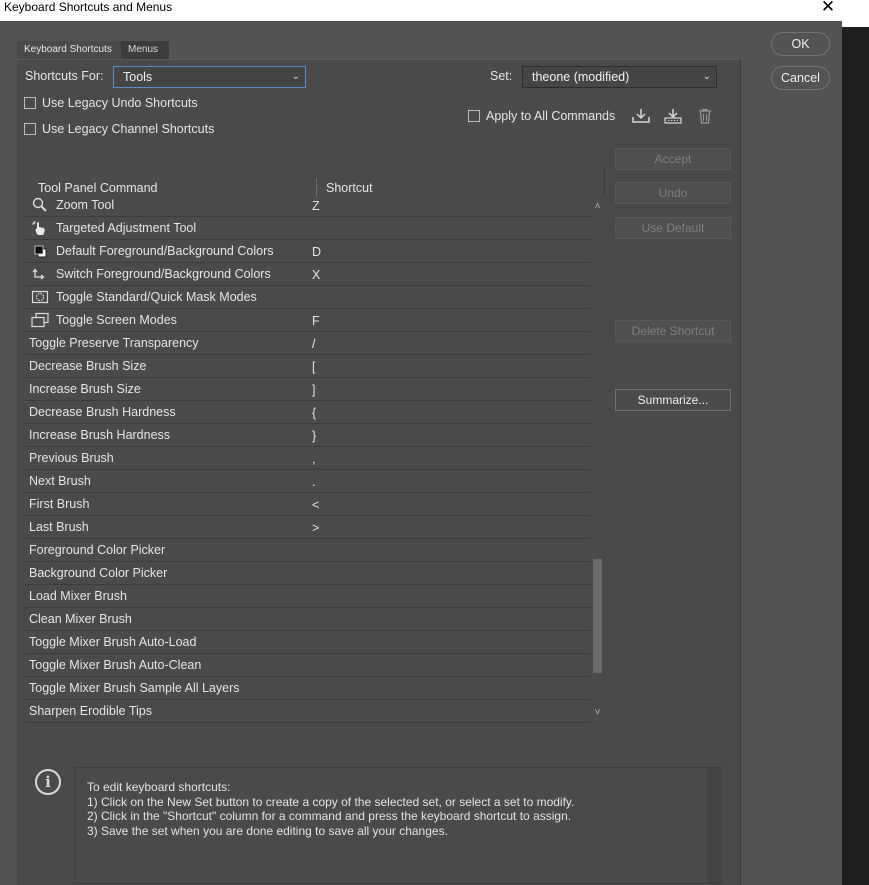 This screenshot has height=885, width=869. Describe the element at coordinates (98, 573) in the screenshot. I see `command-name: Background Color Picker` at that location.